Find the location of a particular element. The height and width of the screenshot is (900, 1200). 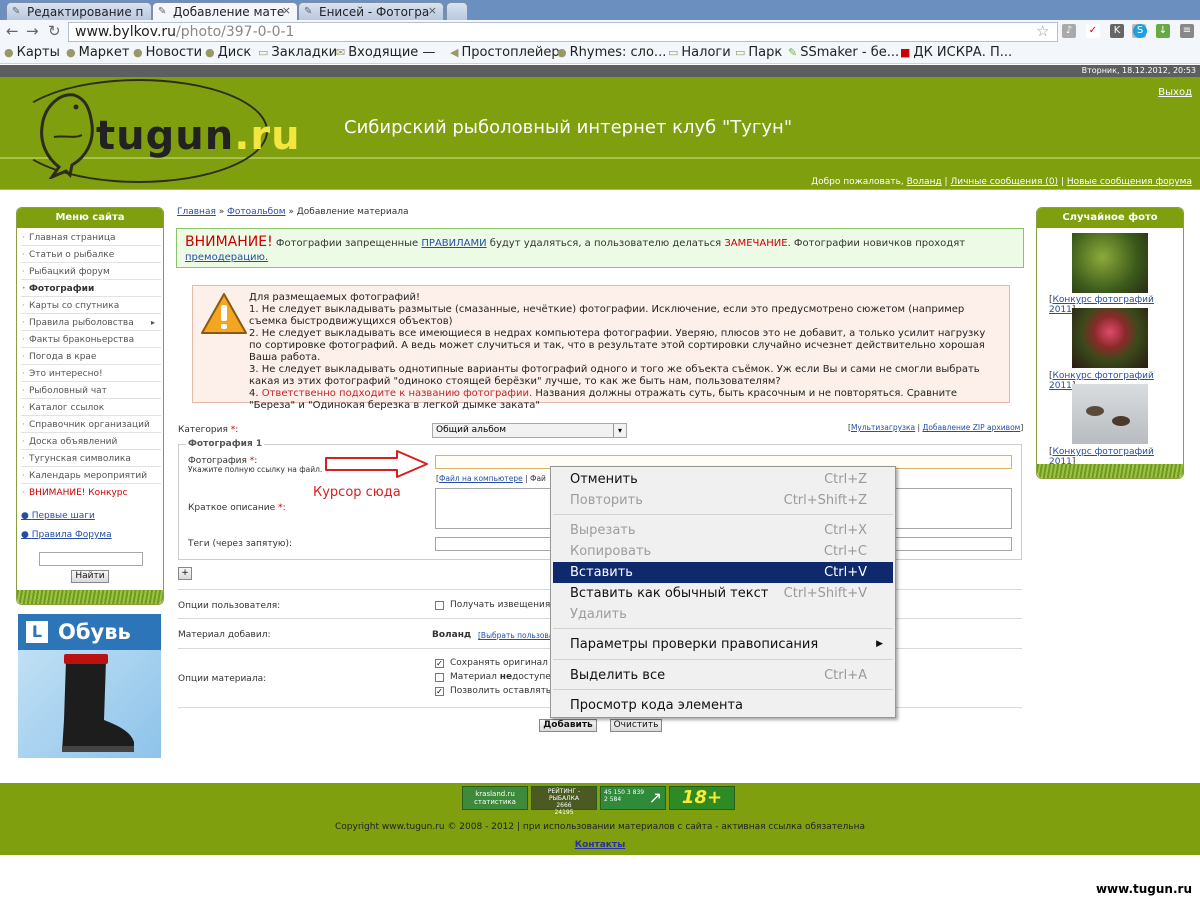

liveinternet-counter: 45 150 3 839 2 584 ↗ is located at coordinates (633, 798).